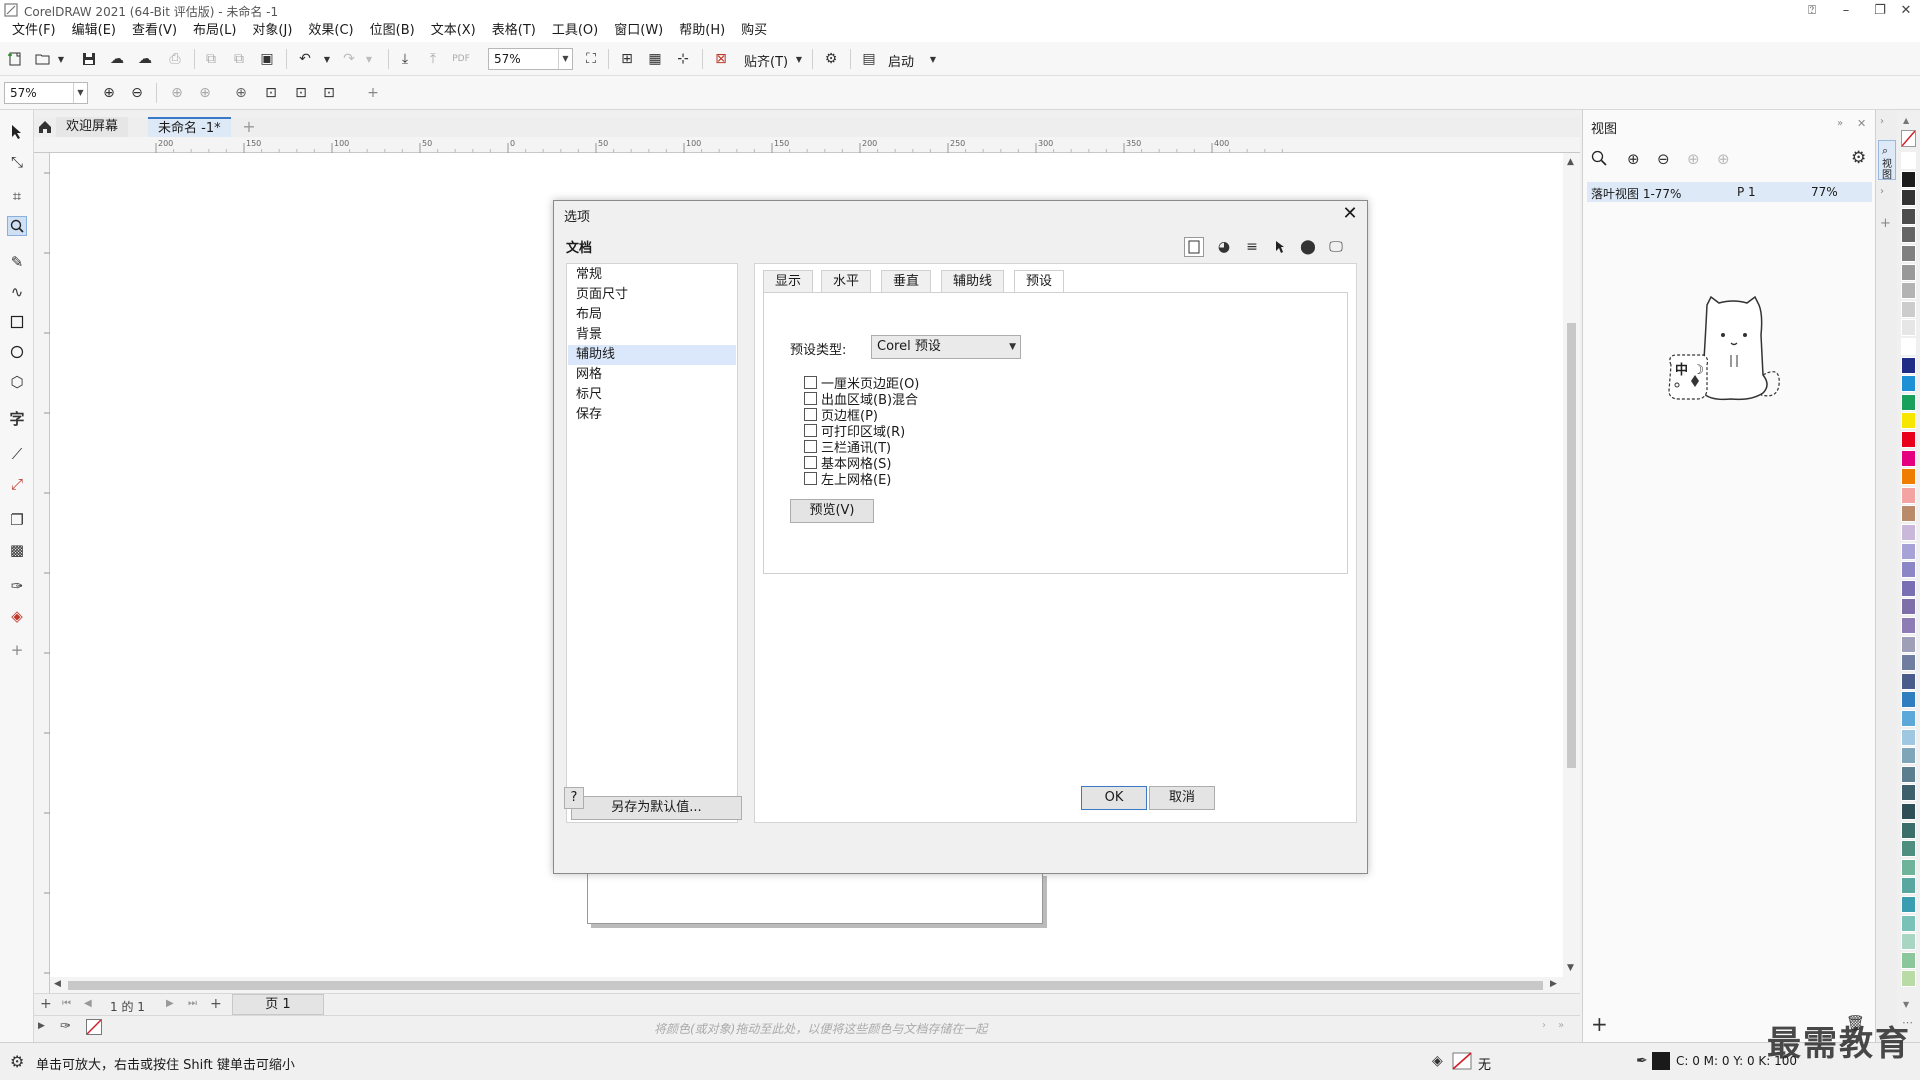 The height and width of the screenshot is (1080, 1920). I want to click on category-background: 背景, so click(652, 335).